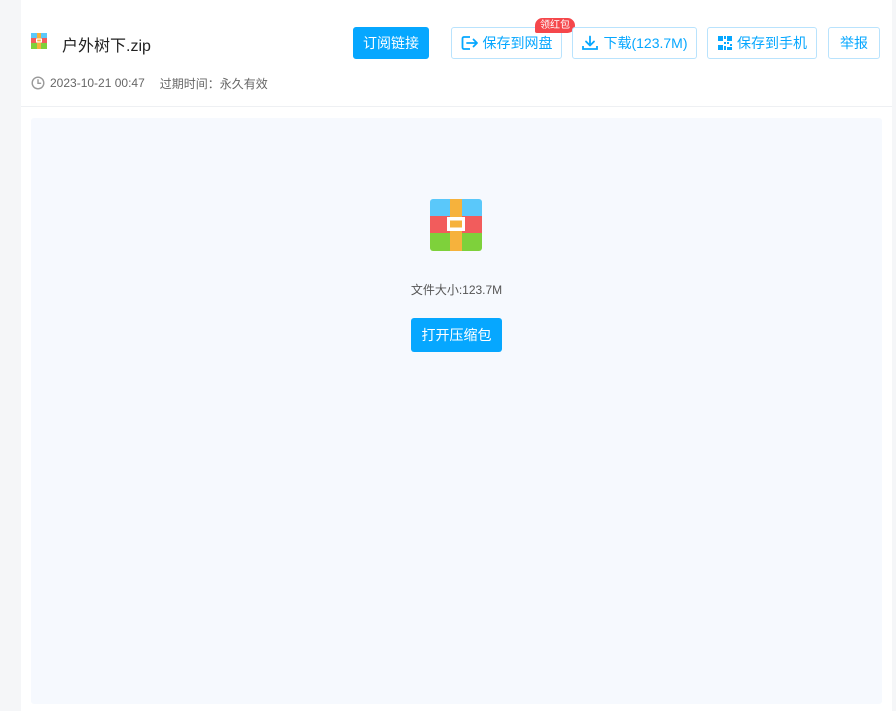 The height and width of the screenshot is (711, 896). I want to click on report-label: 举报, so click(854, 43).